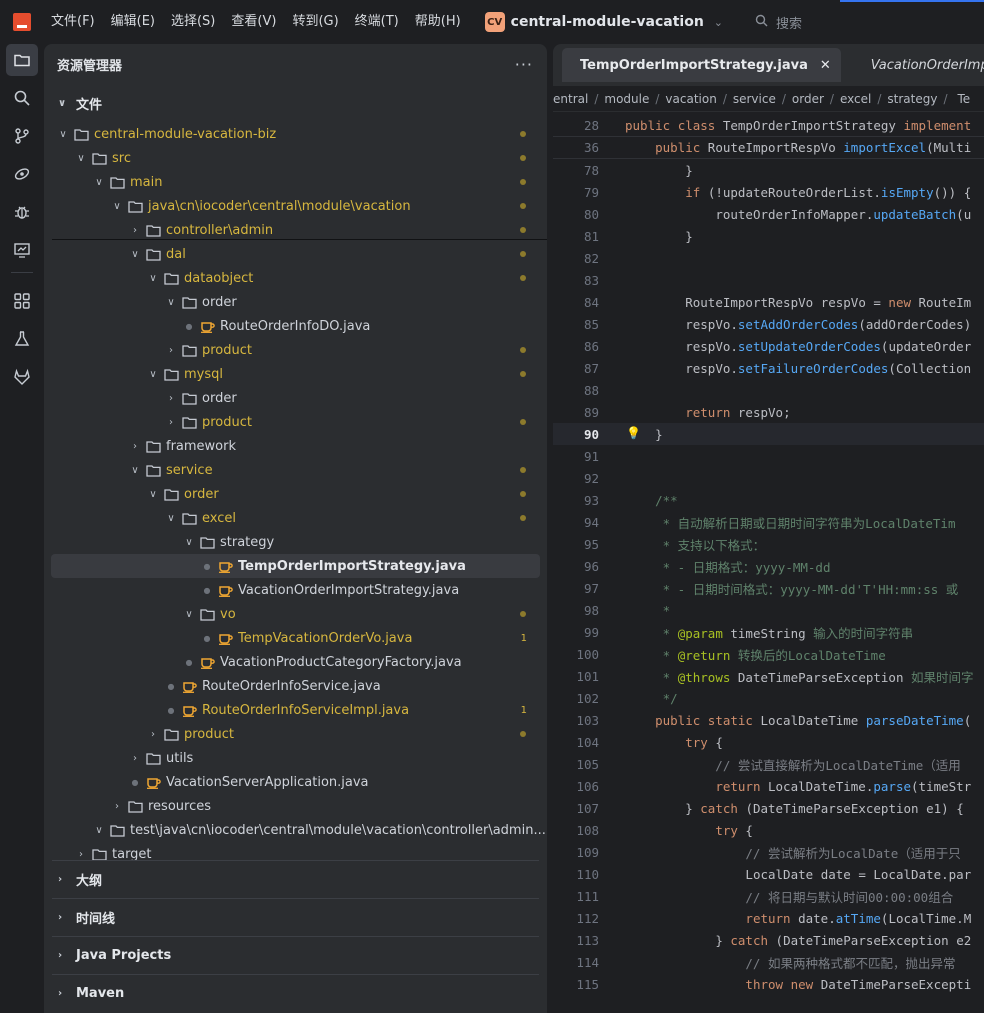 This screenshot has height=1013, width=984. Describe the element at coordinates (377, 22) in the screenshot. I see `menu-item: 终端(T)` at that location.